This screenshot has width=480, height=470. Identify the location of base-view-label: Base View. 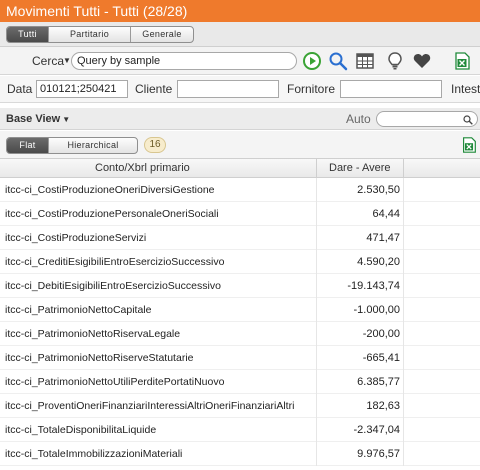
(33, 119).